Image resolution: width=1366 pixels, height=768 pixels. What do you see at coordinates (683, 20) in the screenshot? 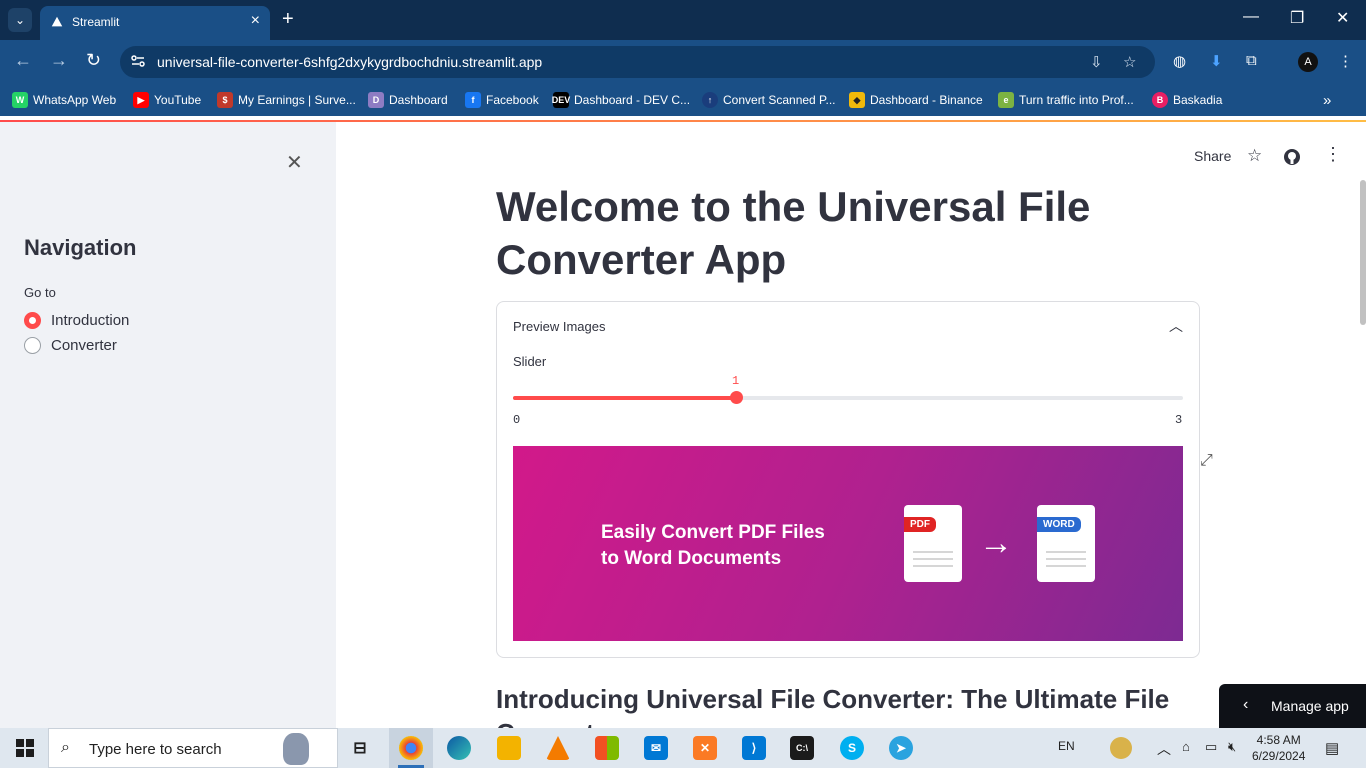
I see `browser-tabbar: ⌄ Streamlit × + — ❐ ✕` at bounding box center [683, 20].